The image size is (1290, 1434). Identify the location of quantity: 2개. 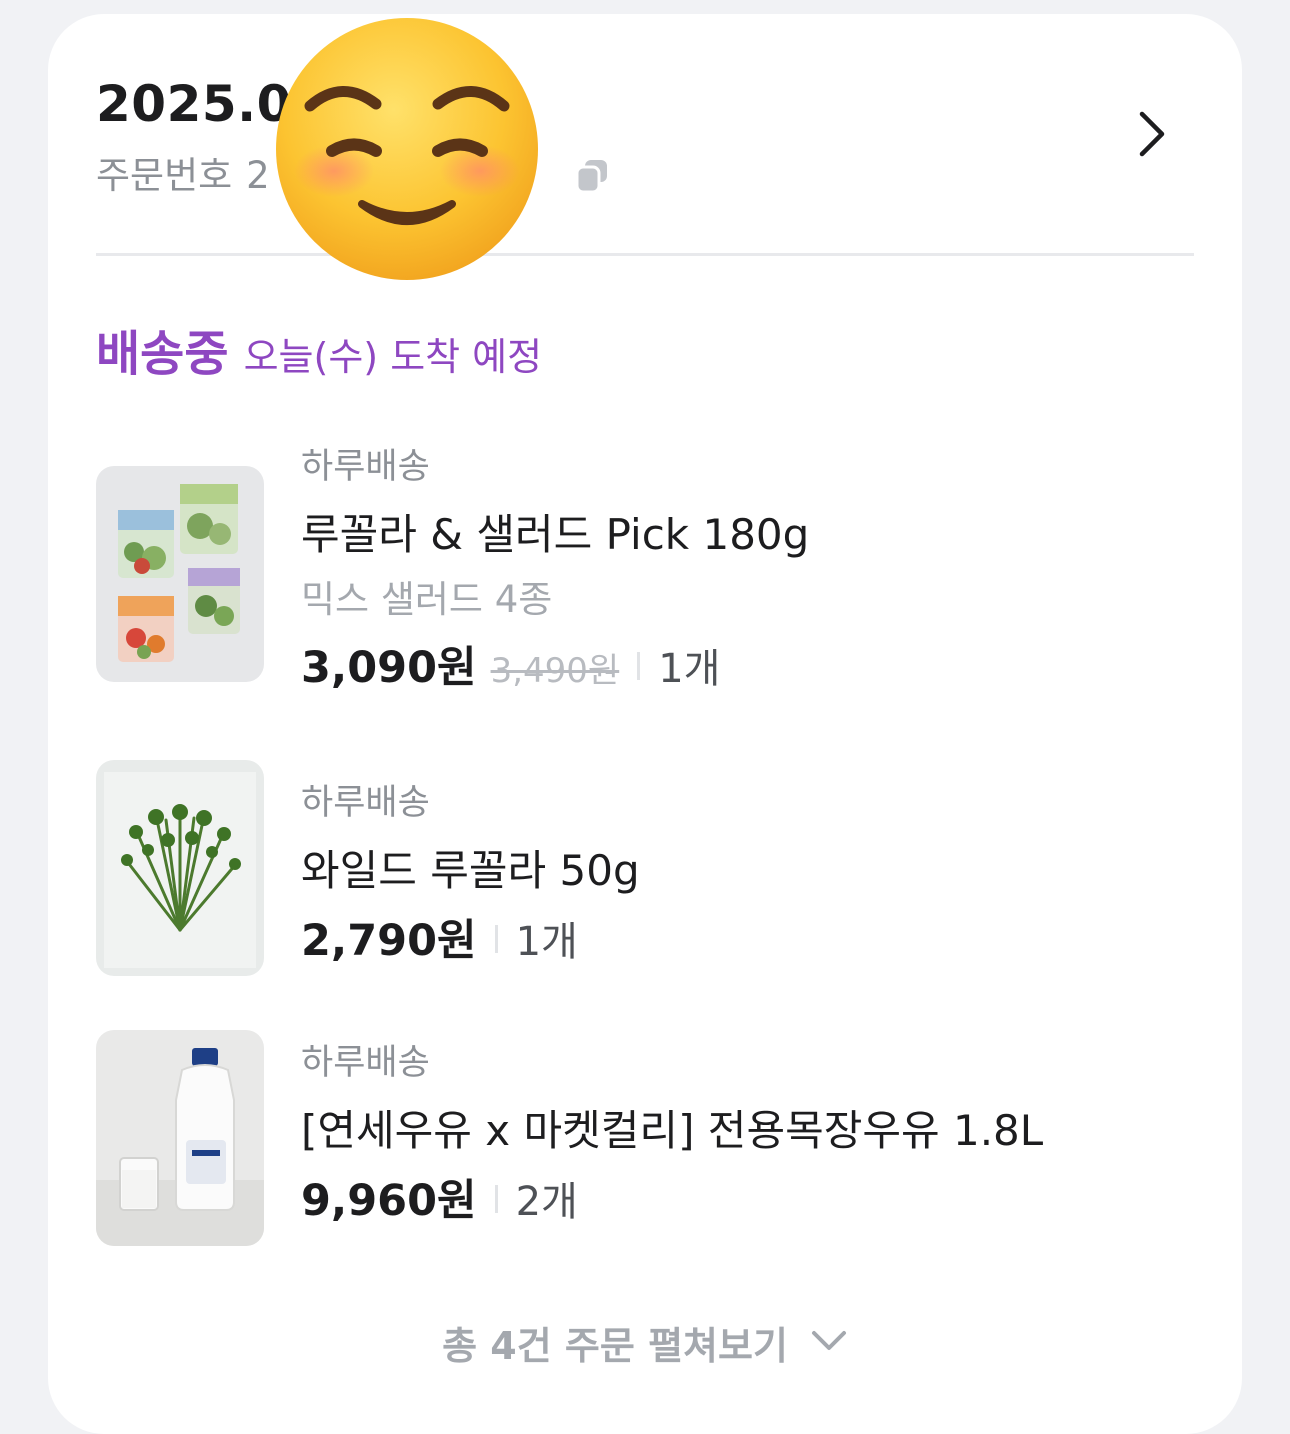
(546, 1202).